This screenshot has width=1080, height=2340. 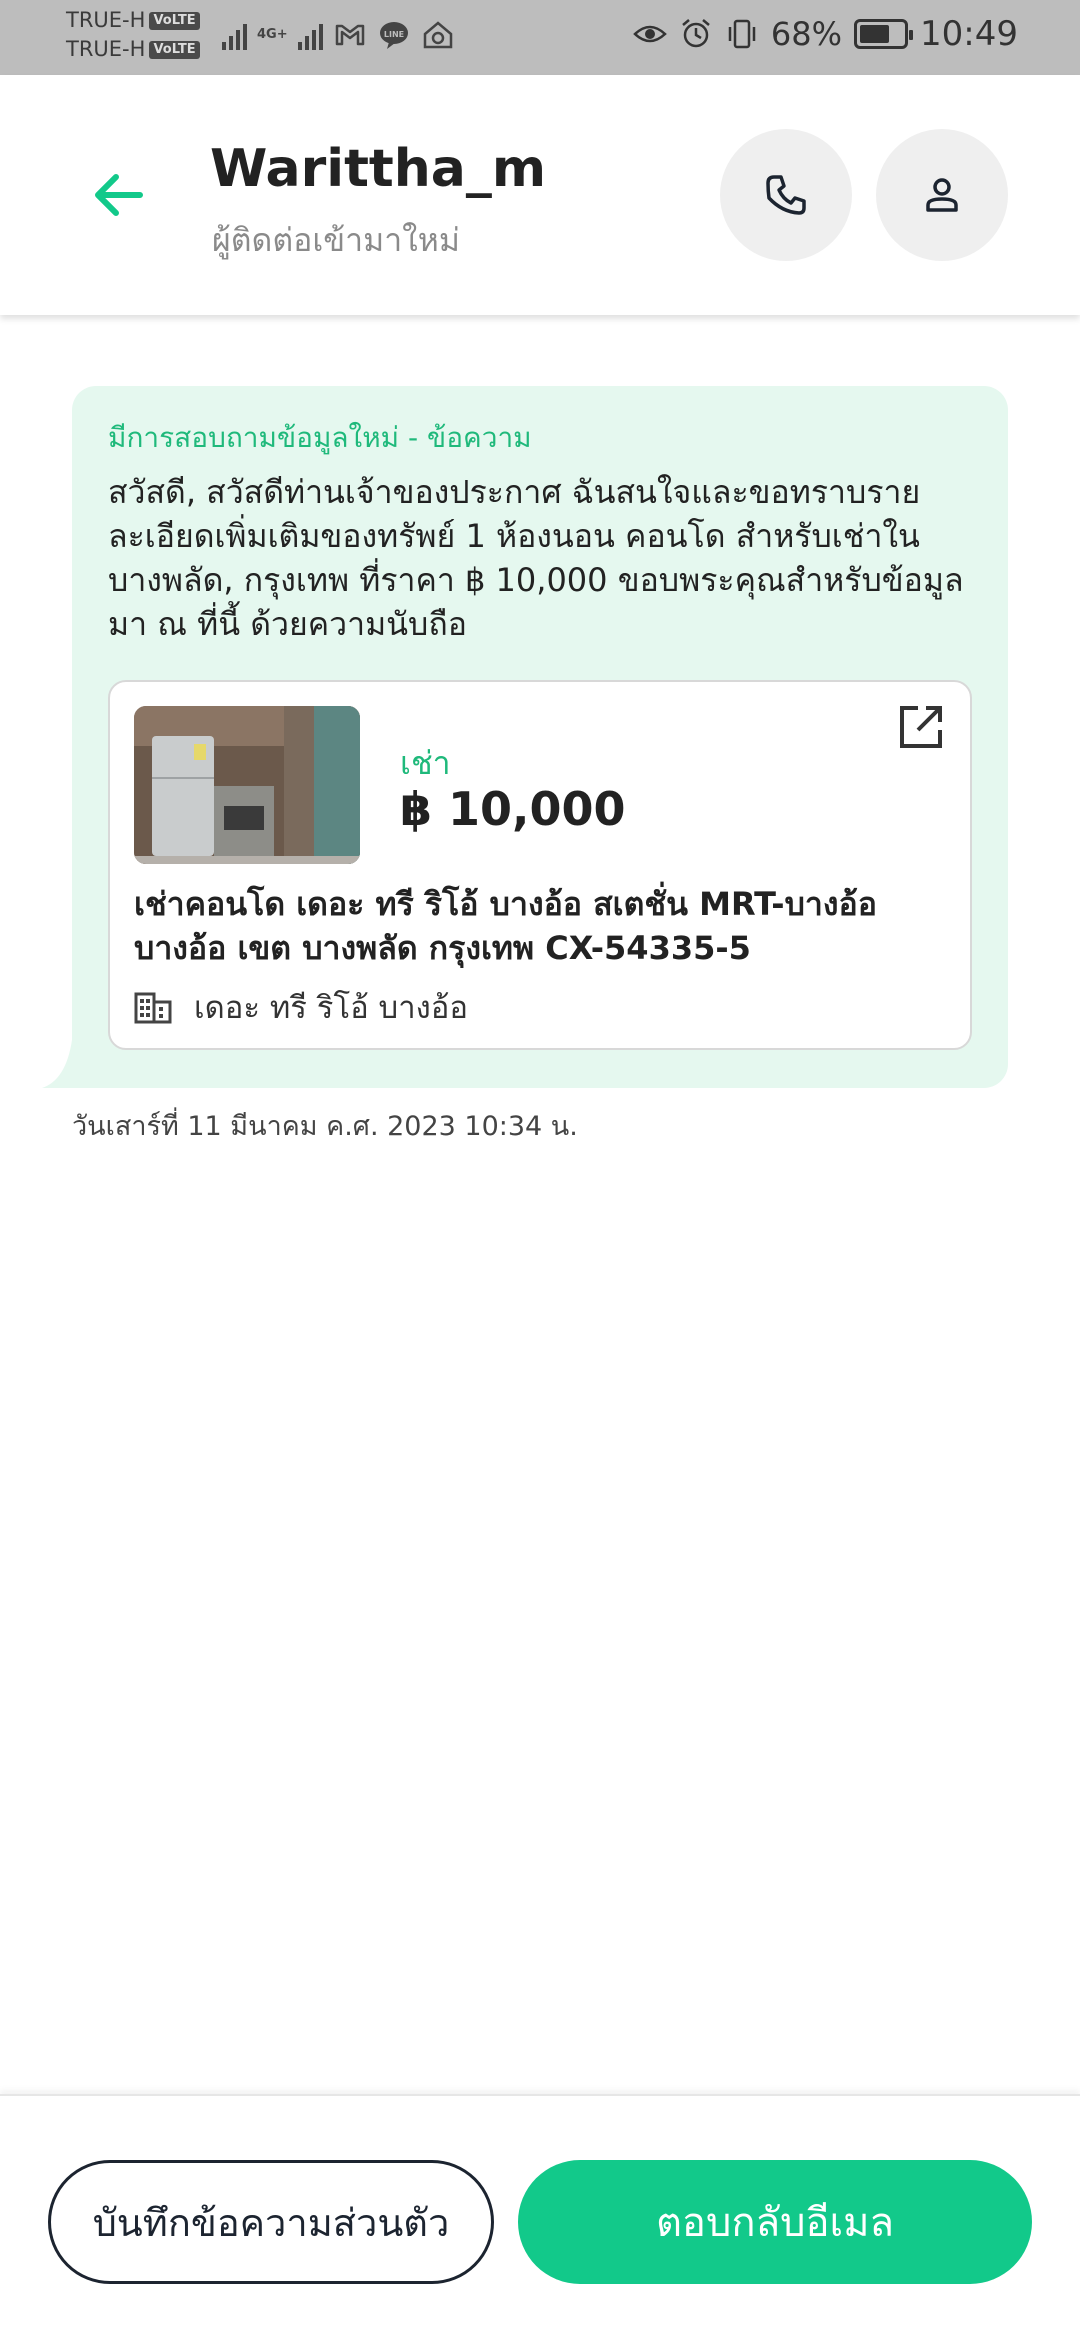 I want to click on home-app-icon, so click(x=437, y=35).